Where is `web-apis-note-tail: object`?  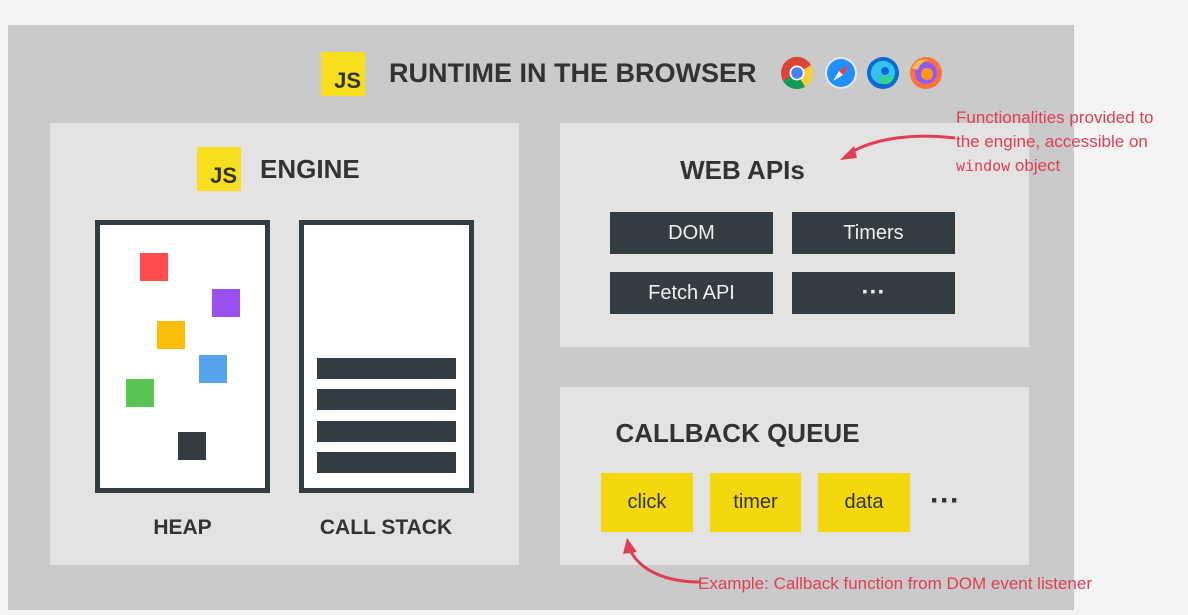 web-apis-note-tail: object is located at coordinates (1035, 165).